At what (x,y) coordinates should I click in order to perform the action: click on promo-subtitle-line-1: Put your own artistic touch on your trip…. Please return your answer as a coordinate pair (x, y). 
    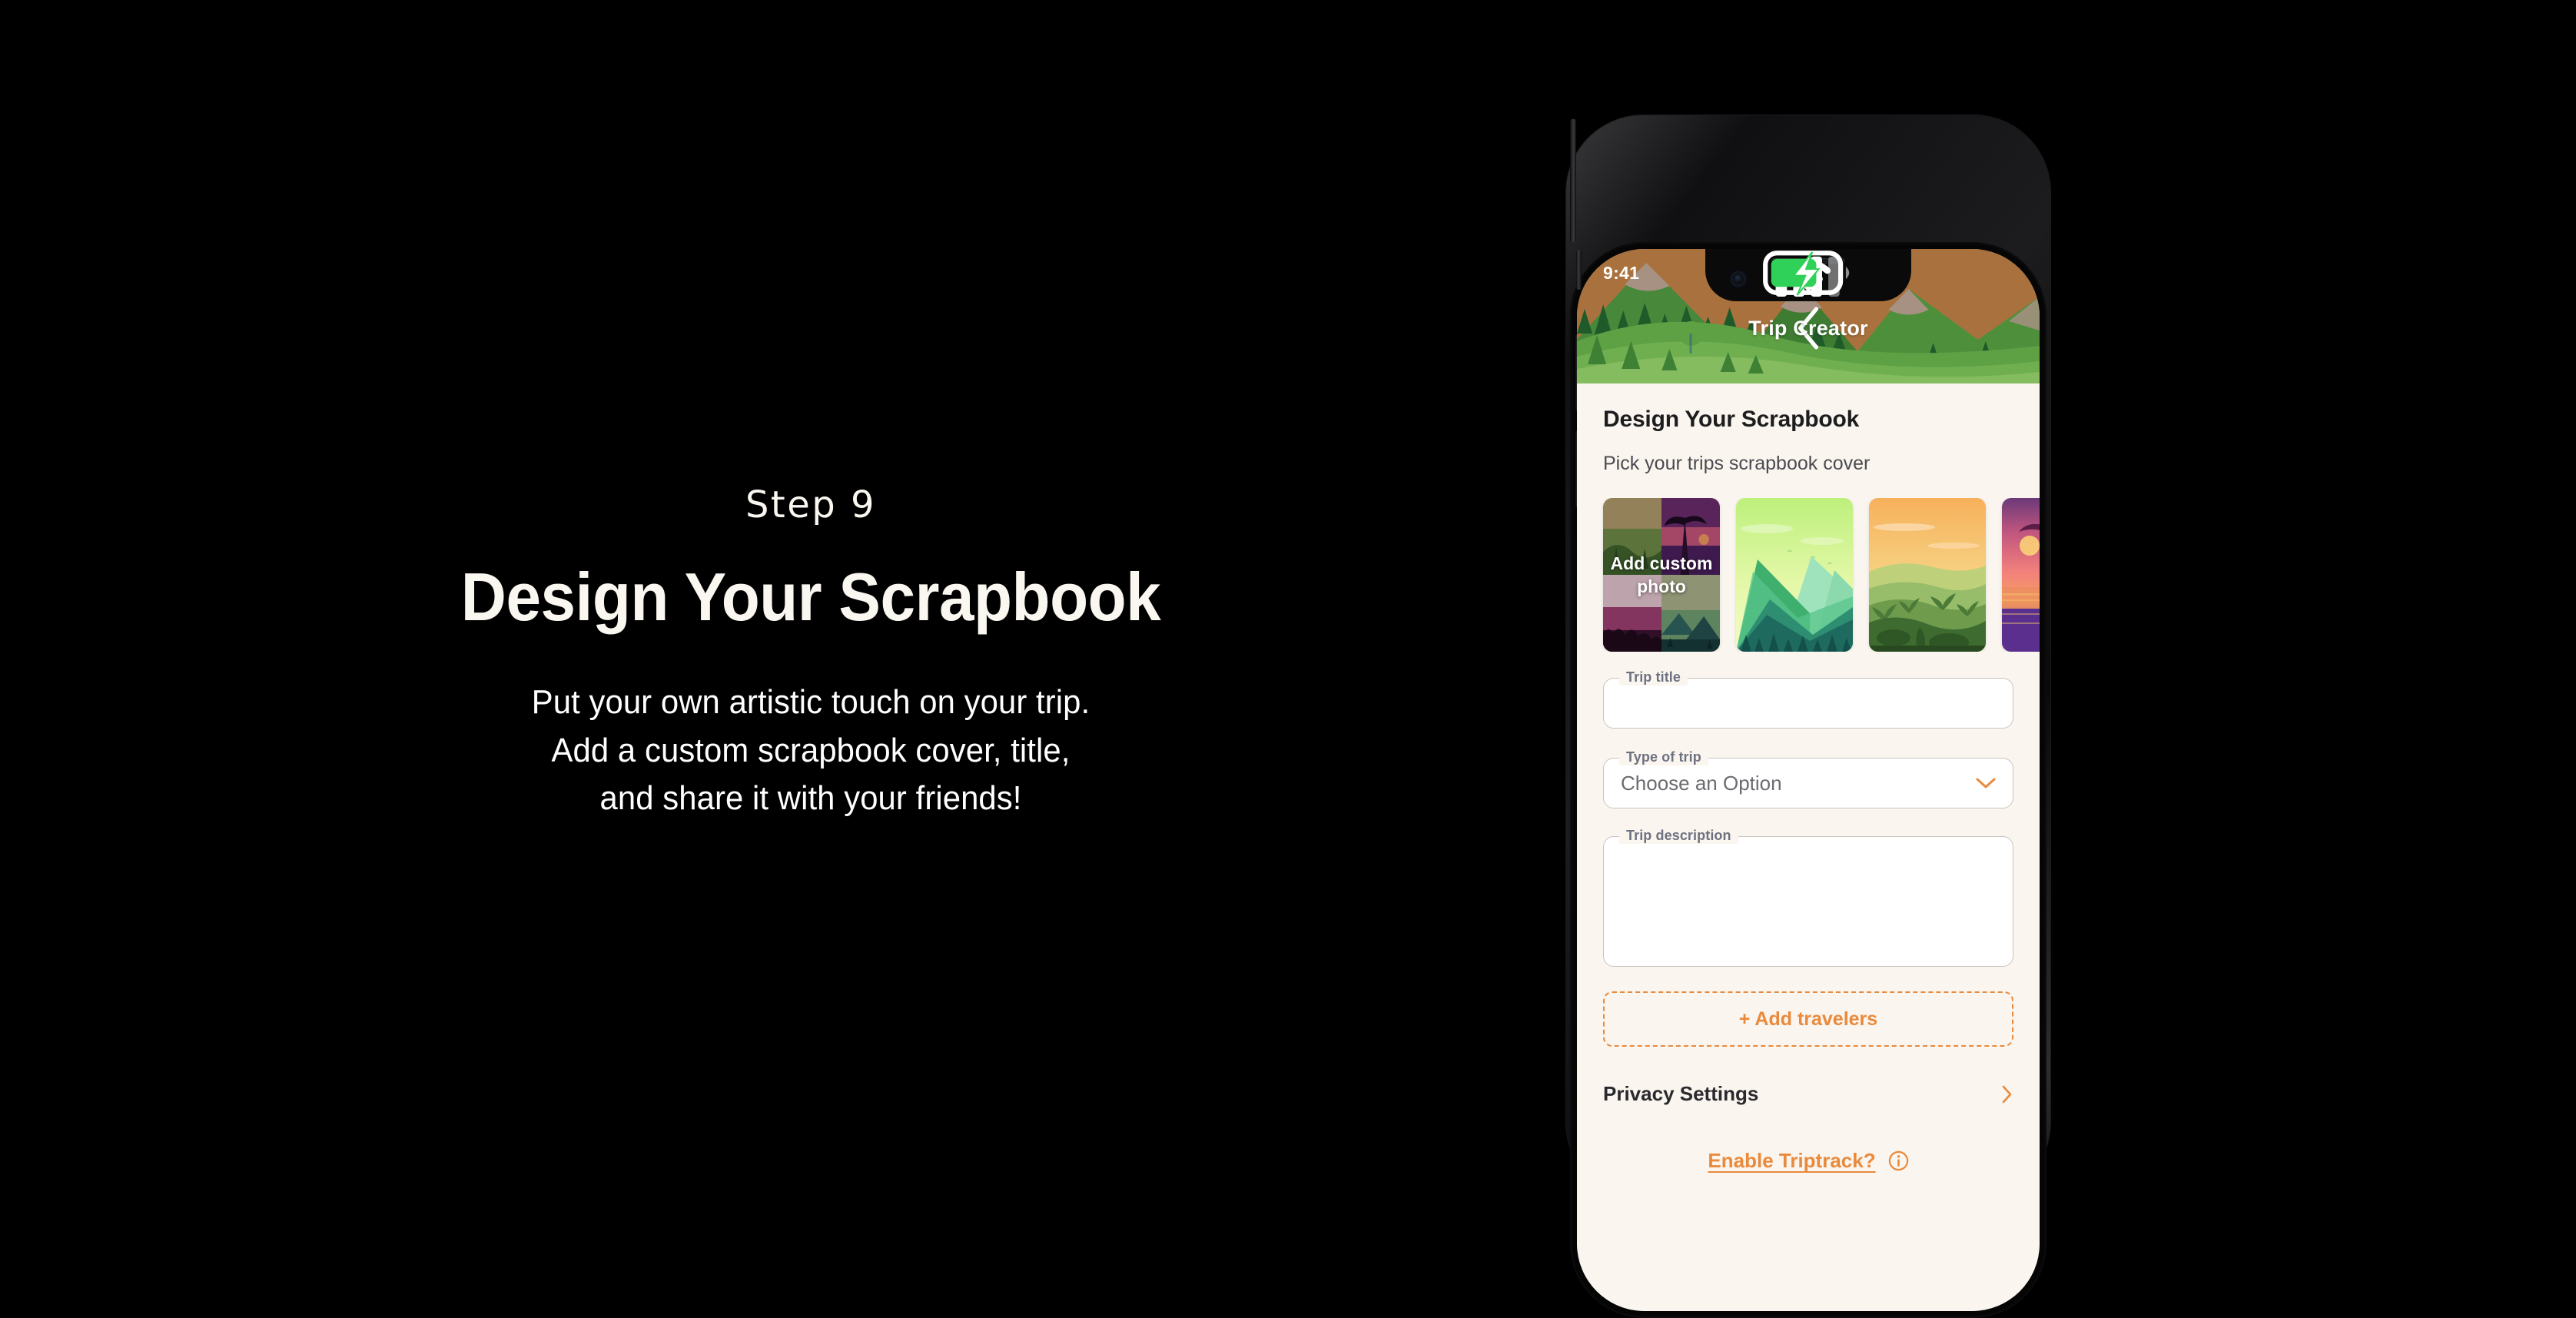
    Looking at the image, I should click on (811, 702).